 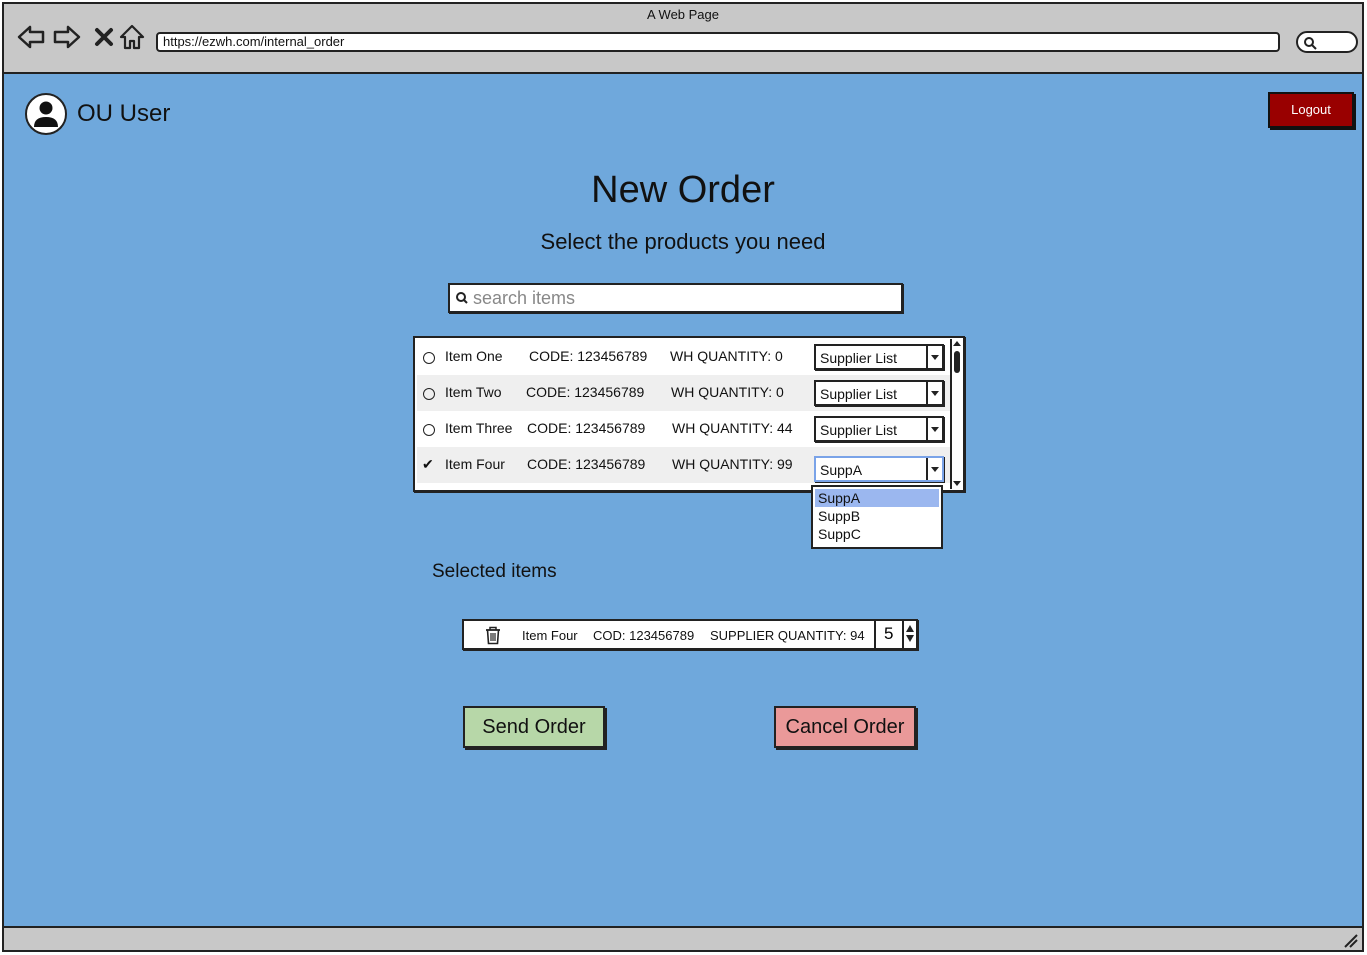 I want to click on scroll-thumb, so click(x=957, y=362).